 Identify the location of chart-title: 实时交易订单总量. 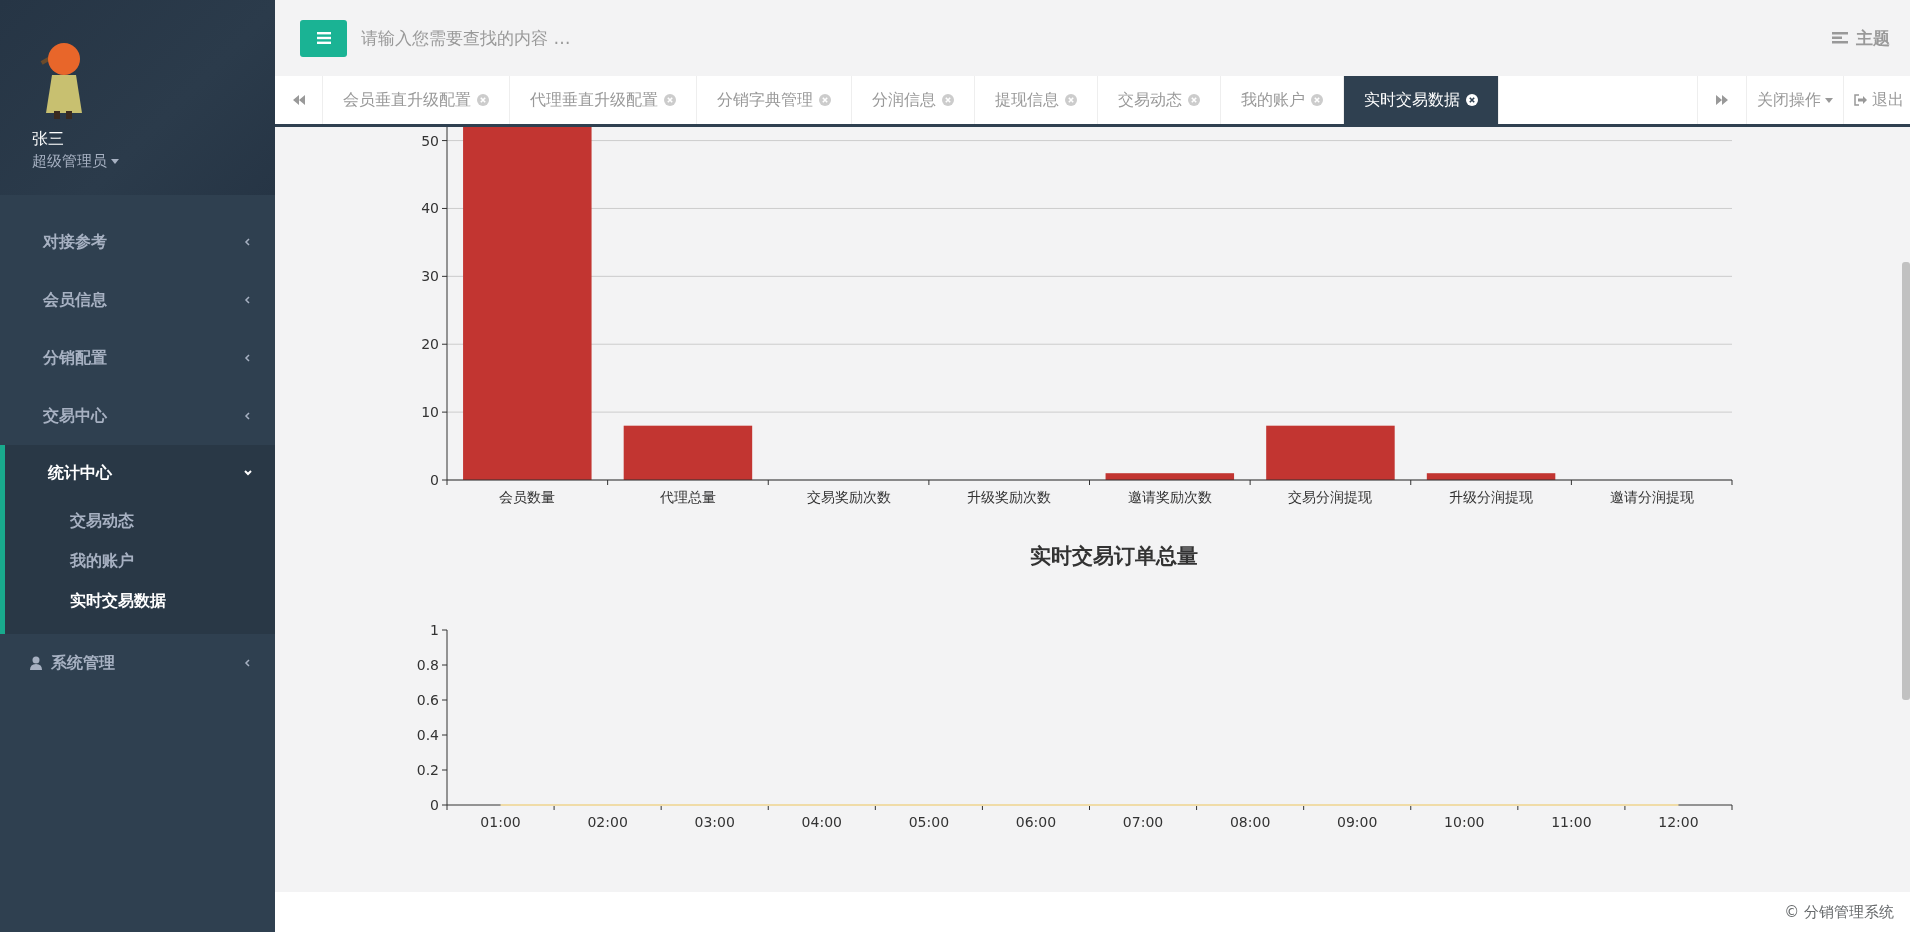
(1113, 556).